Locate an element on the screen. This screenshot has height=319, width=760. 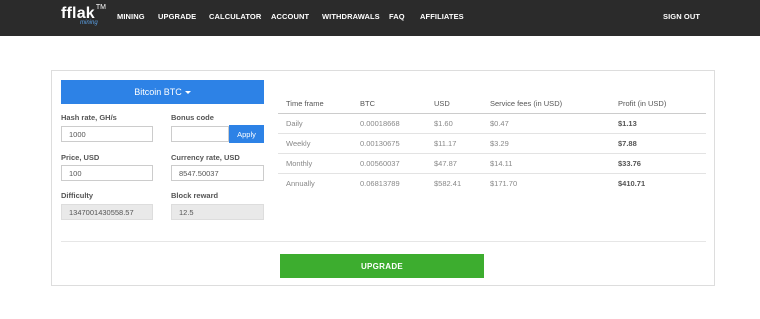
table-row: Weekly 0.00130675 $11.17 $3.29 $7.88 is located at coordinates (492, 143).